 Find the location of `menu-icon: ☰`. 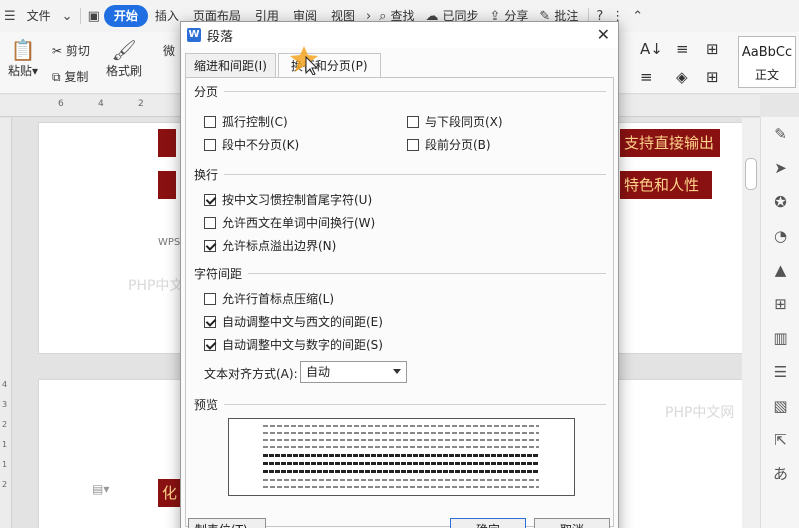

menu-icon: ☰ is located at coordinates (10, 16).